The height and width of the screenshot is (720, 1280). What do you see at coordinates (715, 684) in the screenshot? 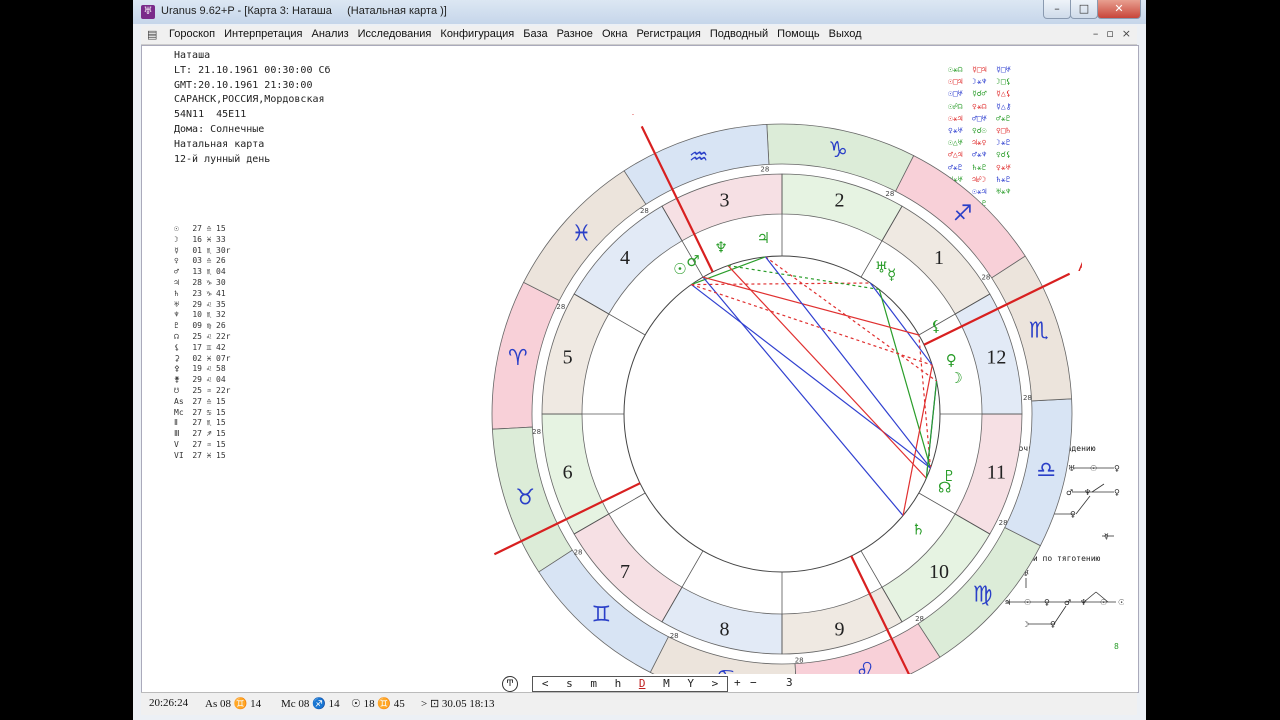
I see `time-step-forward: >` at bounding box center [715, 684].